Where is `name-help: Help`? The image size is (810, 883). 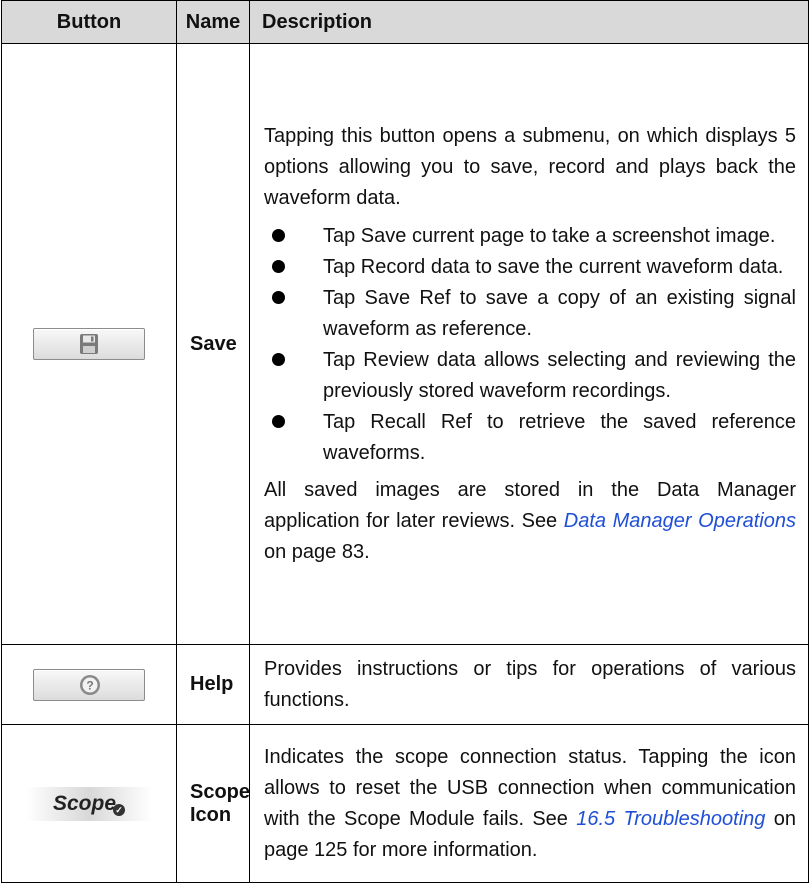 name-help: Help is located at coordinates (213, 684).